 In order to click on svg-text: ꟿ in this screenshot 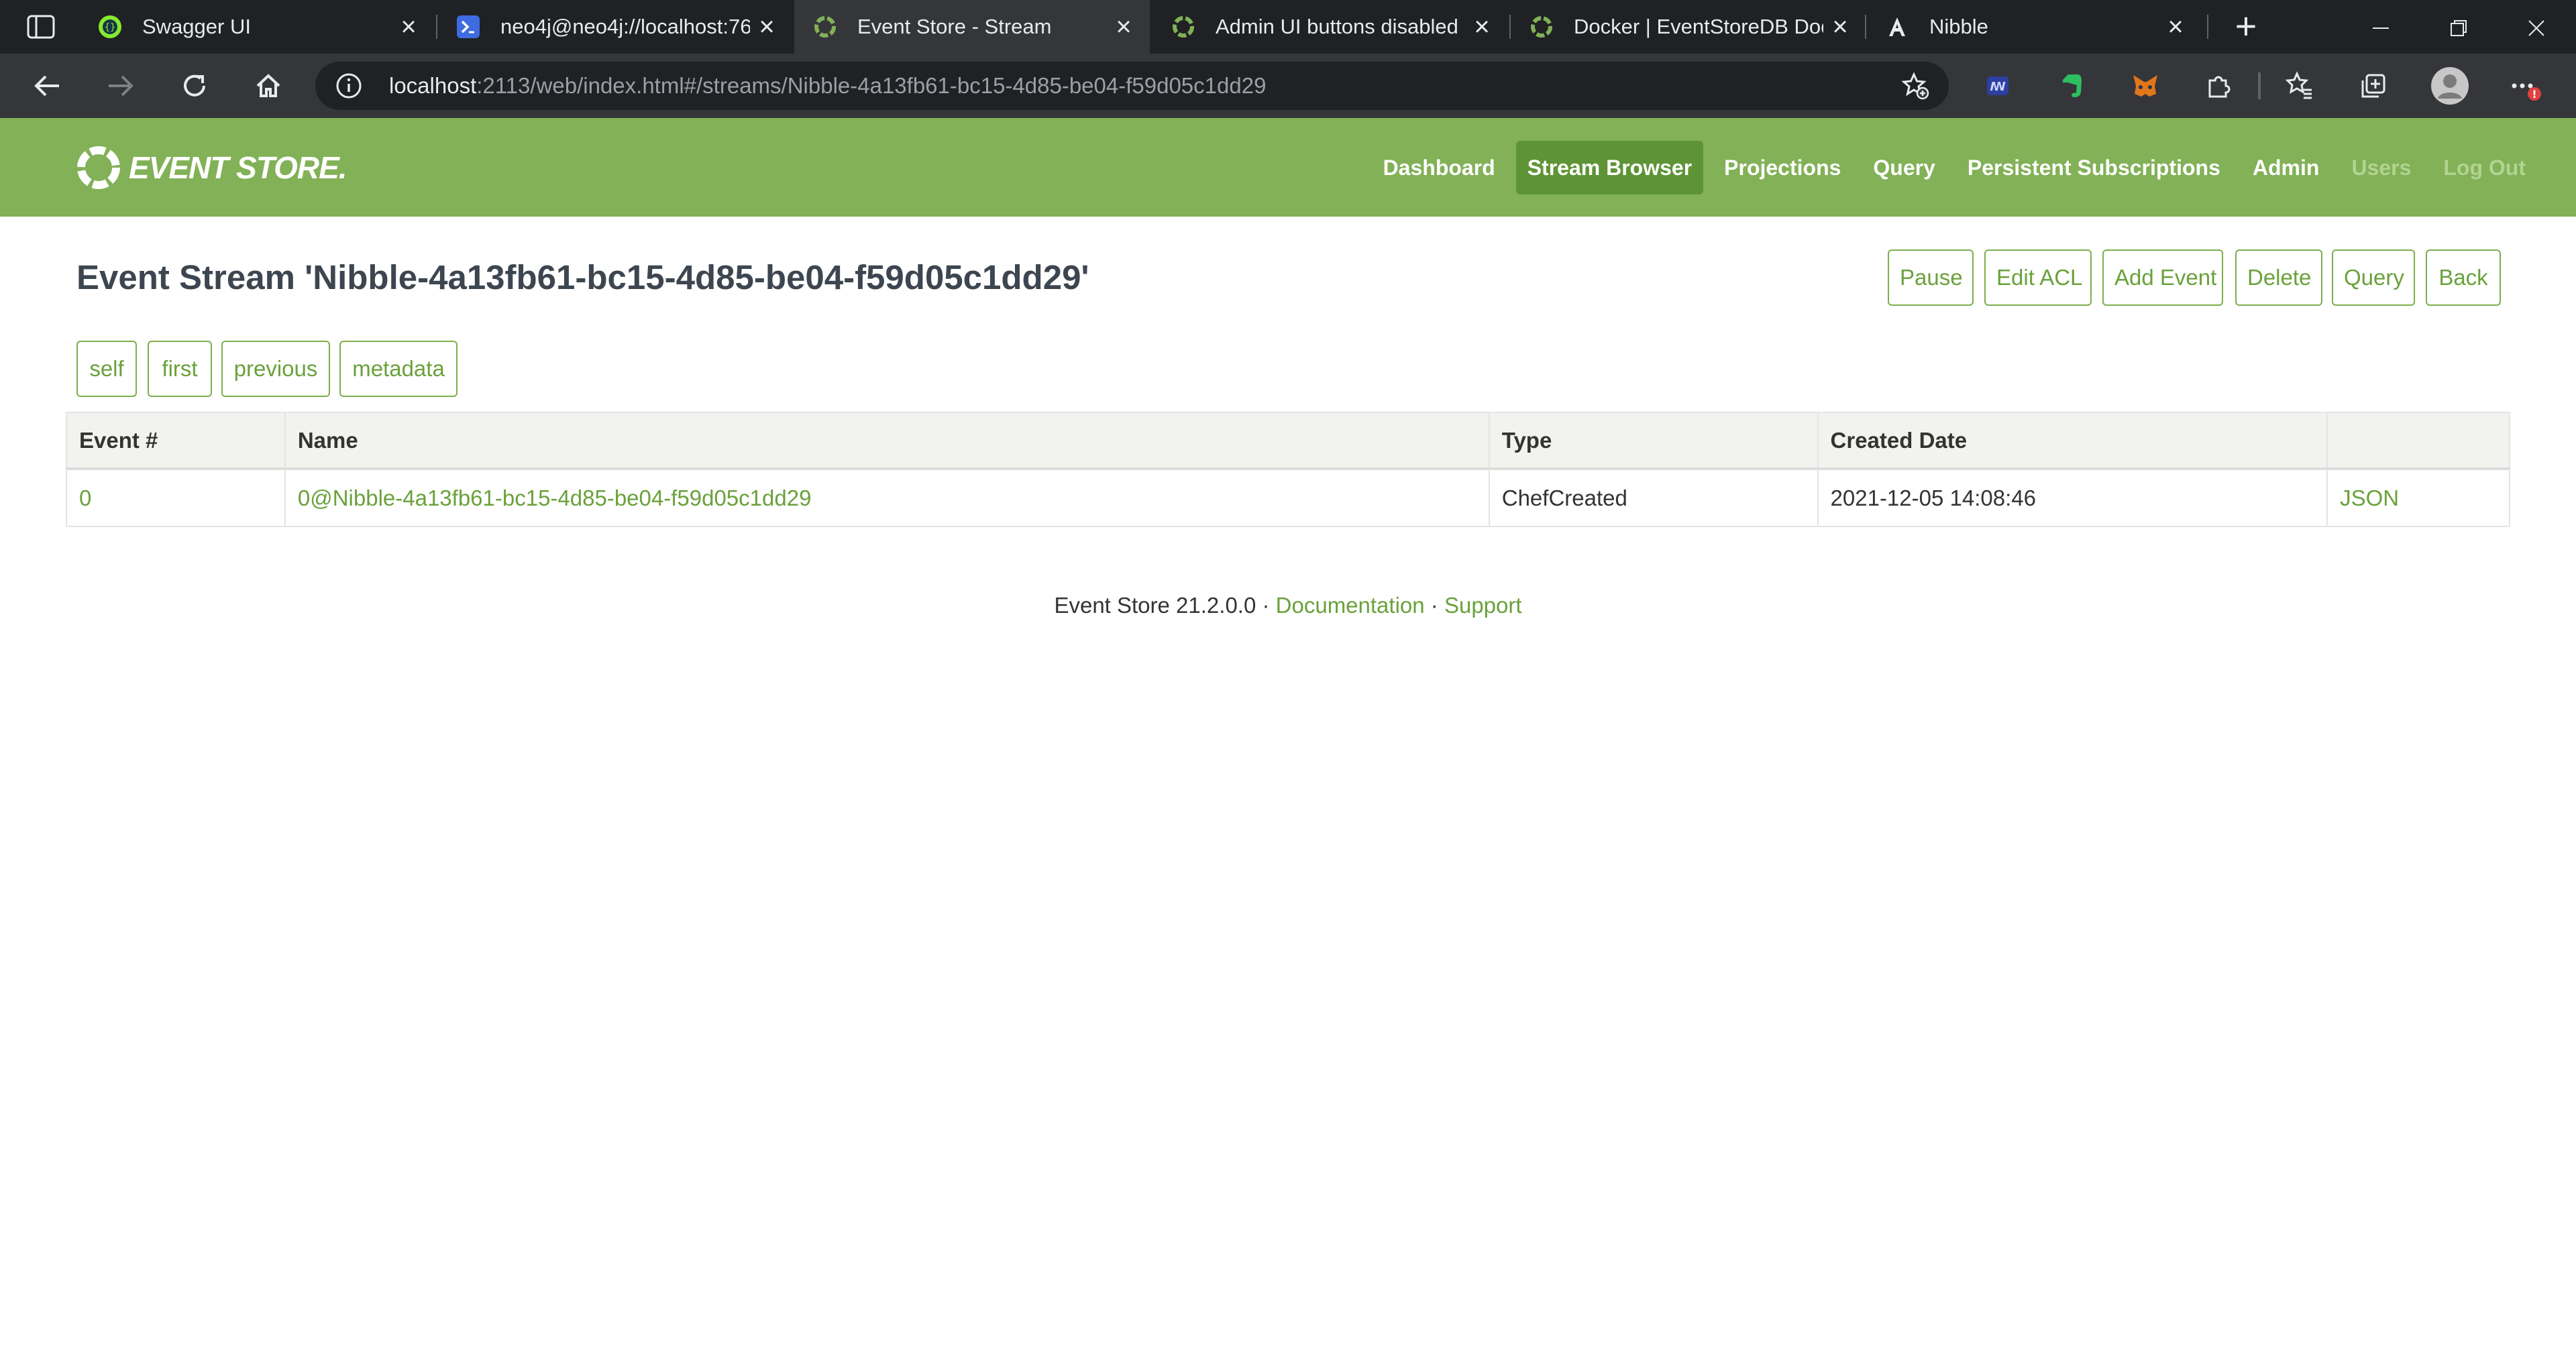, I will do `click(1998, 87)`.